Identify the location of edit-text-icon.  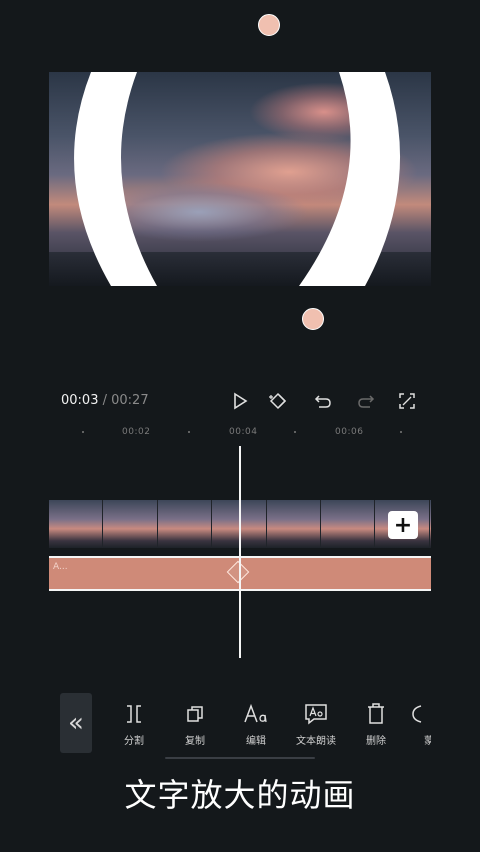
(256, 714).